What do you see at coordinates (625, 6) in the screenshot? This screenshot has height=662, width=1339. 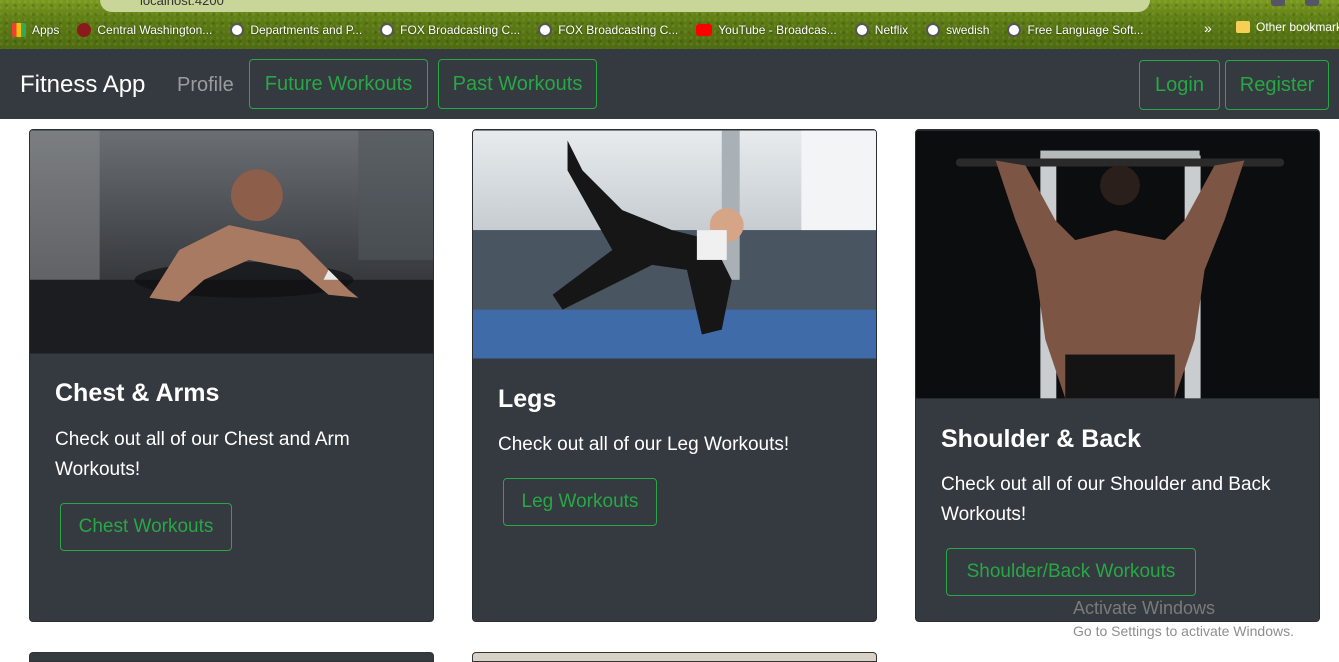 I see `address-bar` at bounding box center [625, 6].